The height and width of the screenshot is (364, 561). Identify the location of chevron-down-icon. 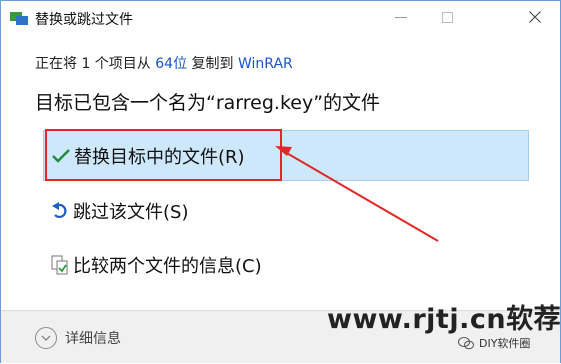
(46, 338).